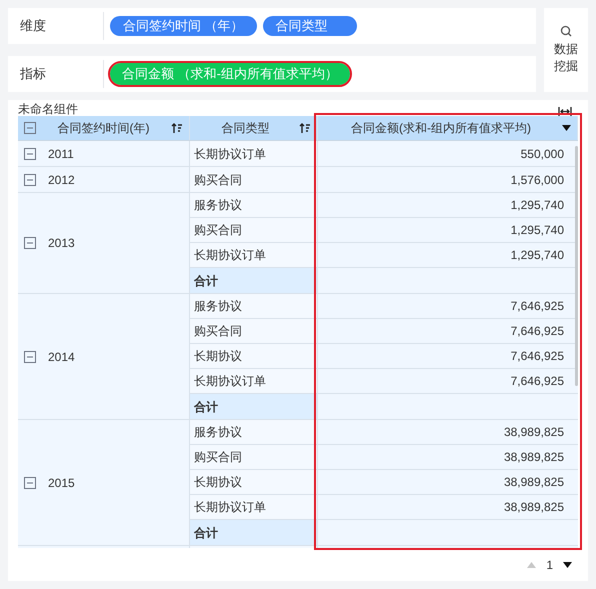 This screenshot has width=596, height=589. What do you see at coordinates (441, 128) in the screenshot?
I see `column-header: 合同金额(求和-组内所有值求平均)` at bounding box center [441, 128].